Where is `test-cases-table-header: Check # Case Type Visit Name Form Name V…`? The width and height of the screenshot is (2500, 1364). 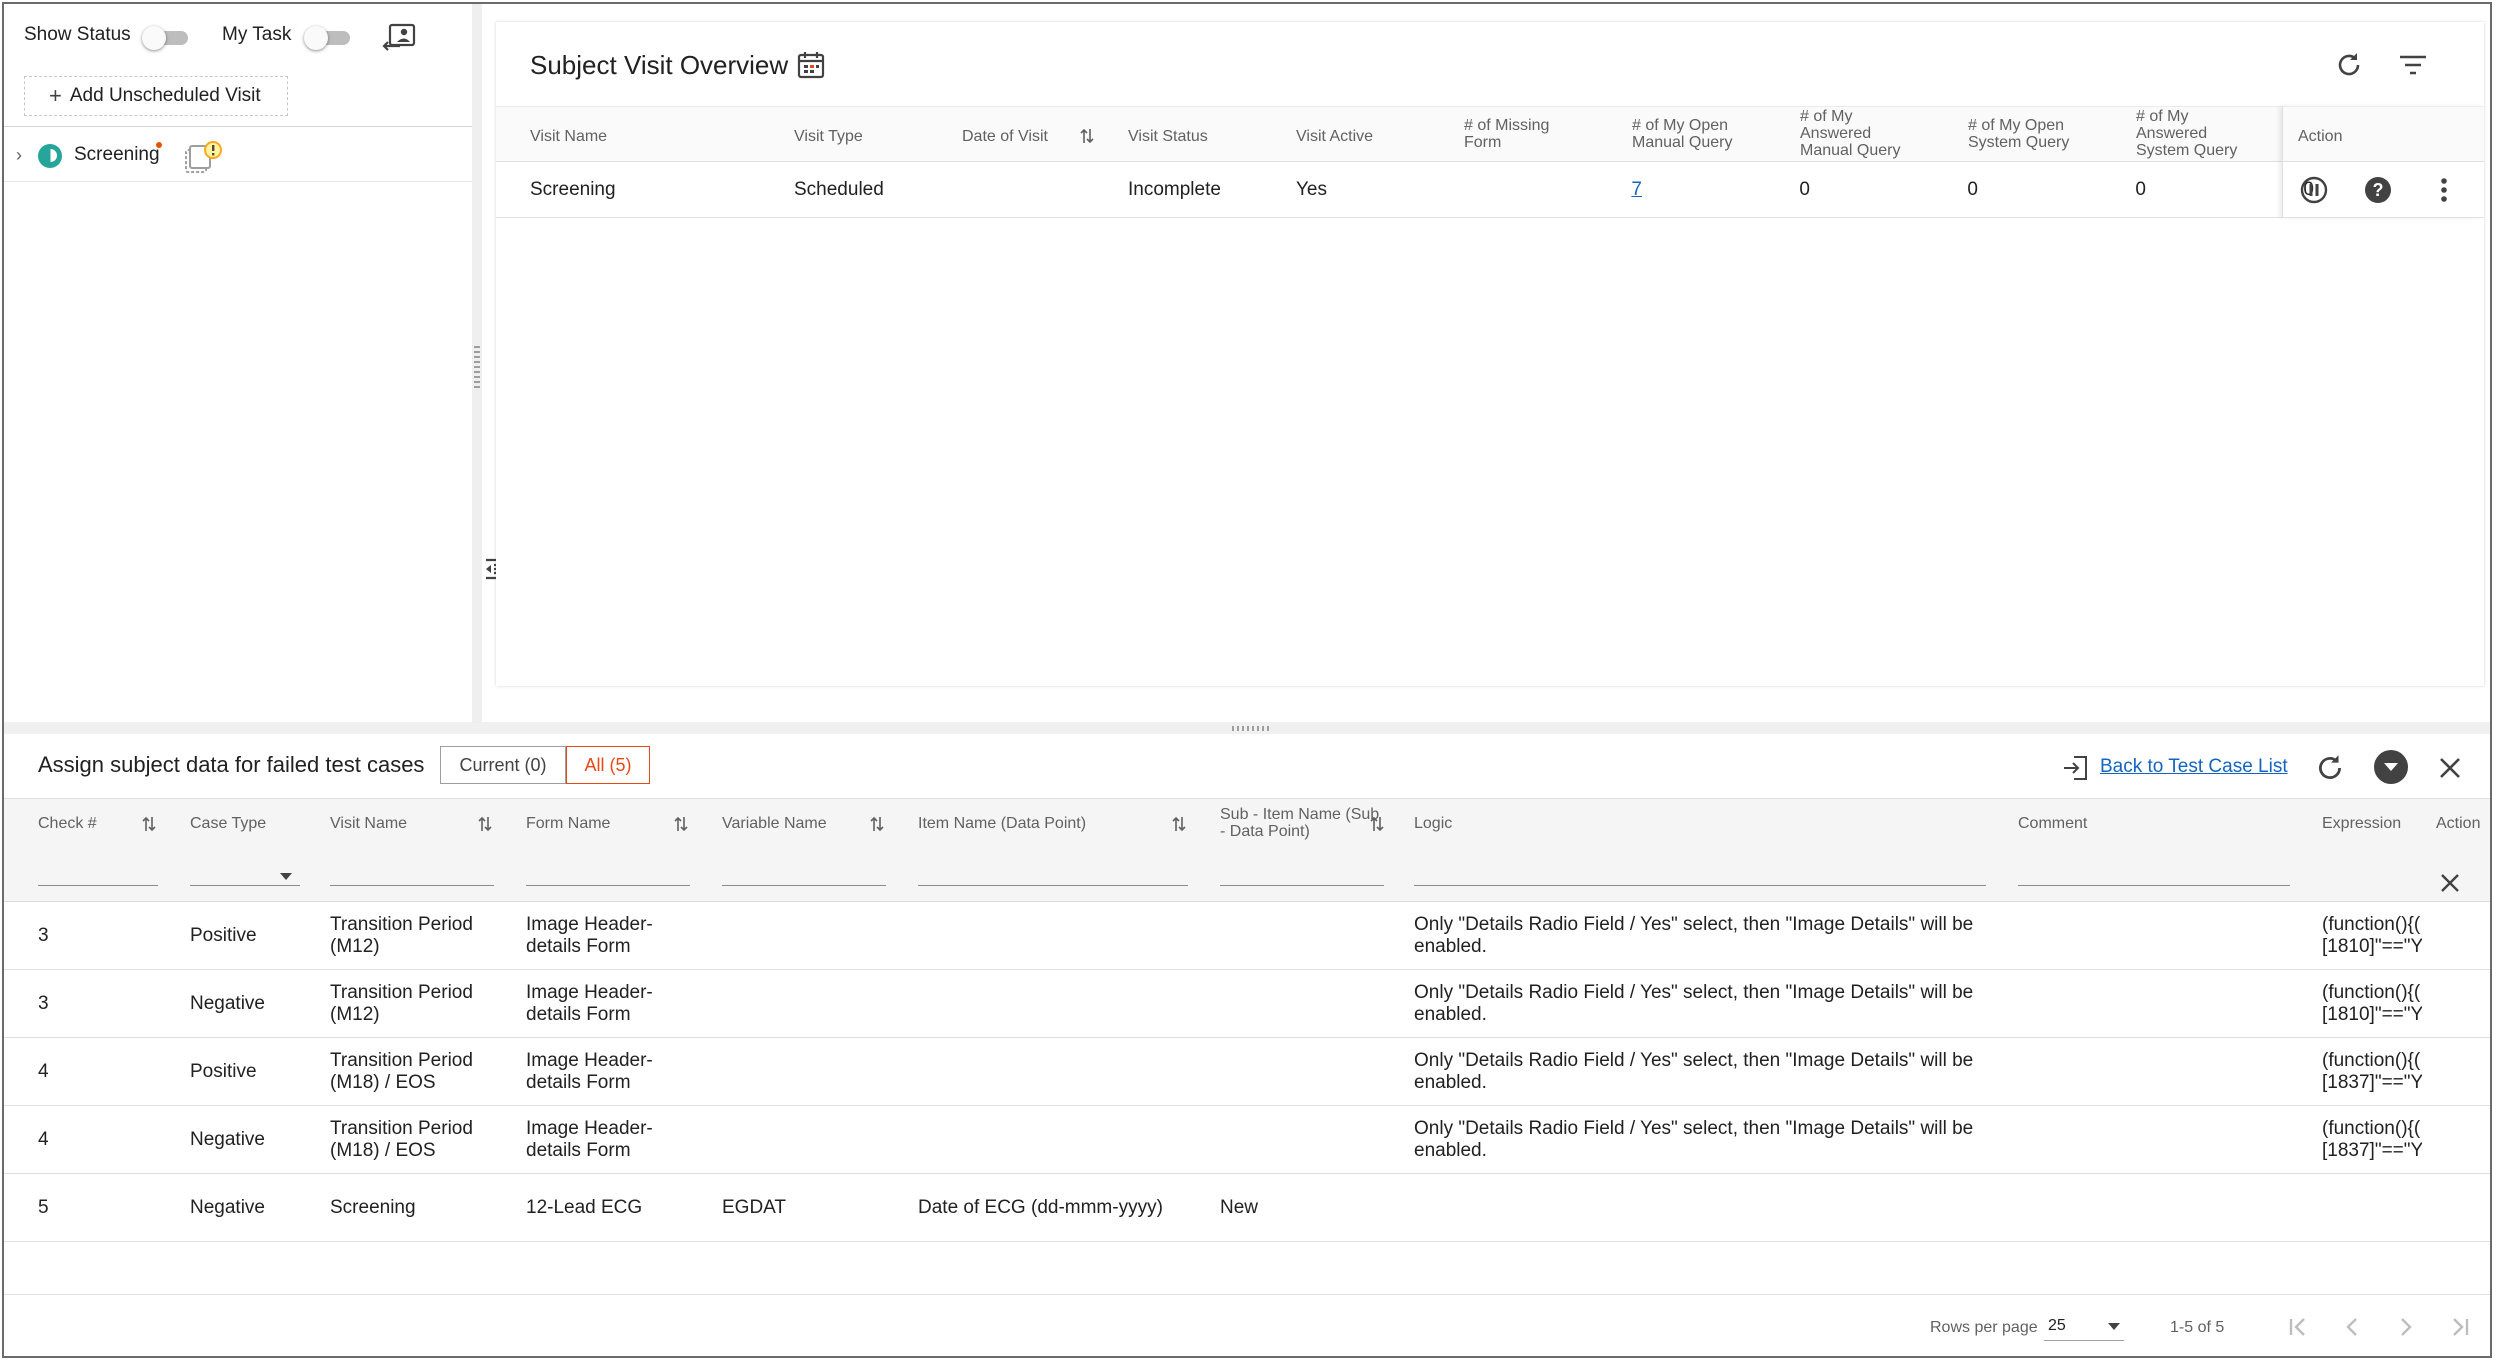
test-cases-table-header: Check # Case Type Visit Name Form Name V… is located at coordinates (1247, 850).